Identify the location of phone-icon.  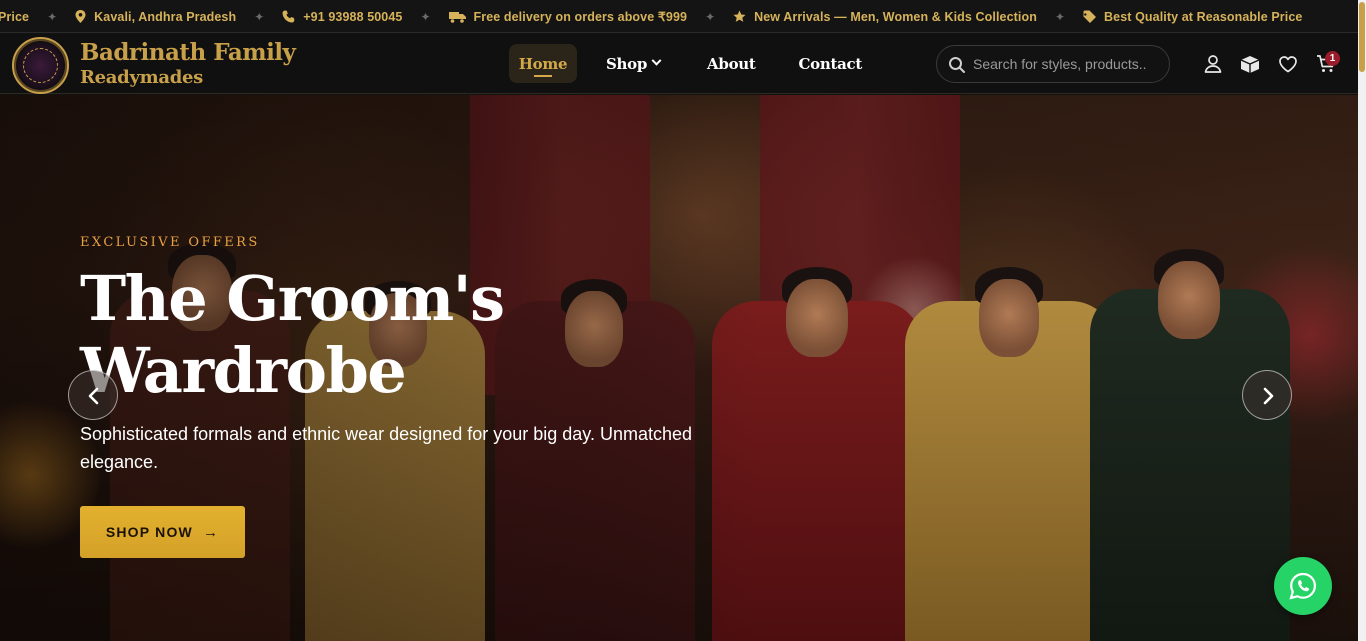
(288, 16).